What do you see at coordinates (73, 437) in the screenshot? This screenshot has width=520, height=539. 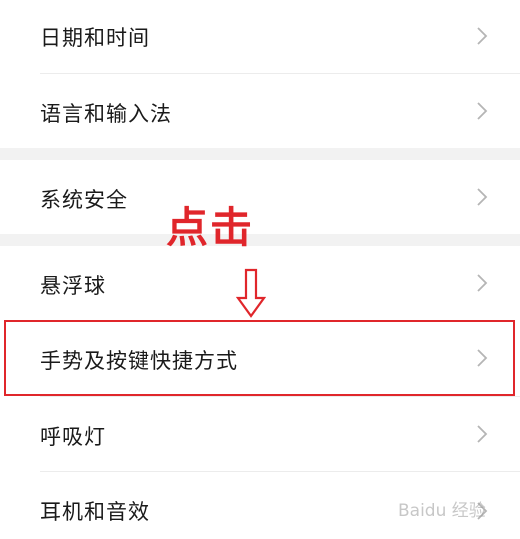 I see `settings-item-label: 呼吸灯` at bounding box center [73, 437].